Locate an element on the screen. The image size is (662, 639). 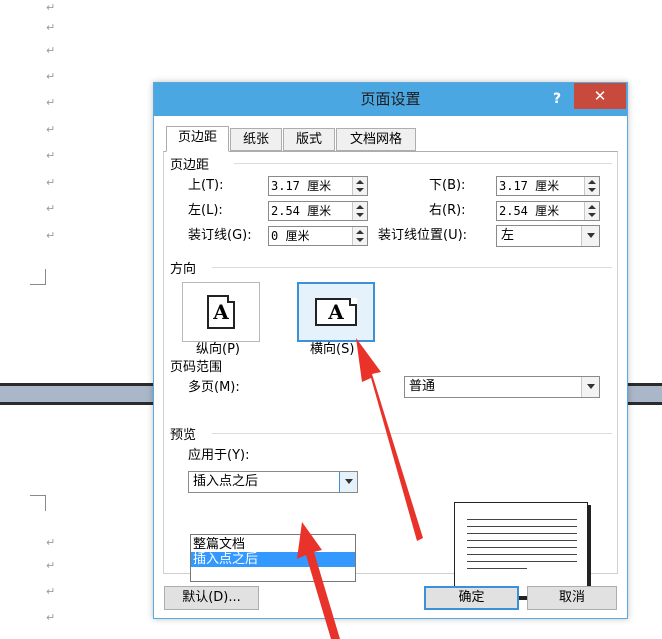
apply-to-value: 插入点之后 is located at coordinates (226, 481).